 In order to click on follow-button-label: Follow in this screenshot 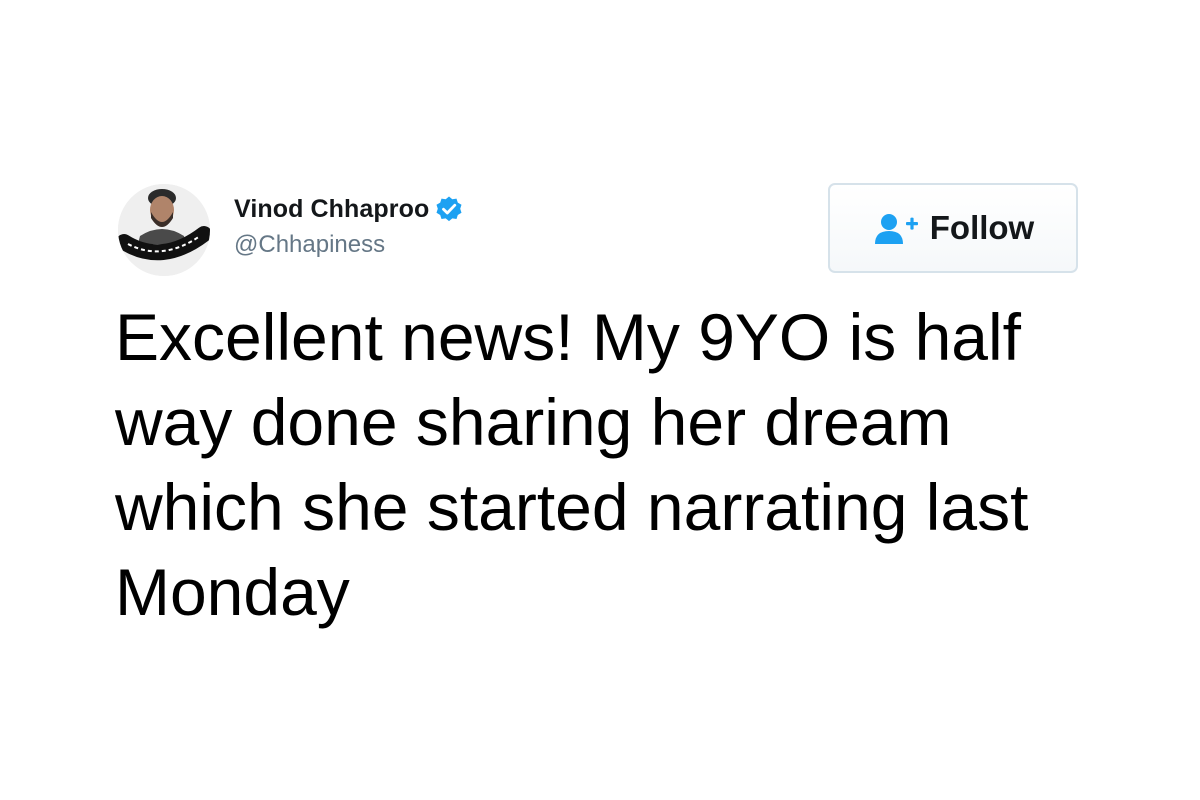, I will do `click(982, 227)`.